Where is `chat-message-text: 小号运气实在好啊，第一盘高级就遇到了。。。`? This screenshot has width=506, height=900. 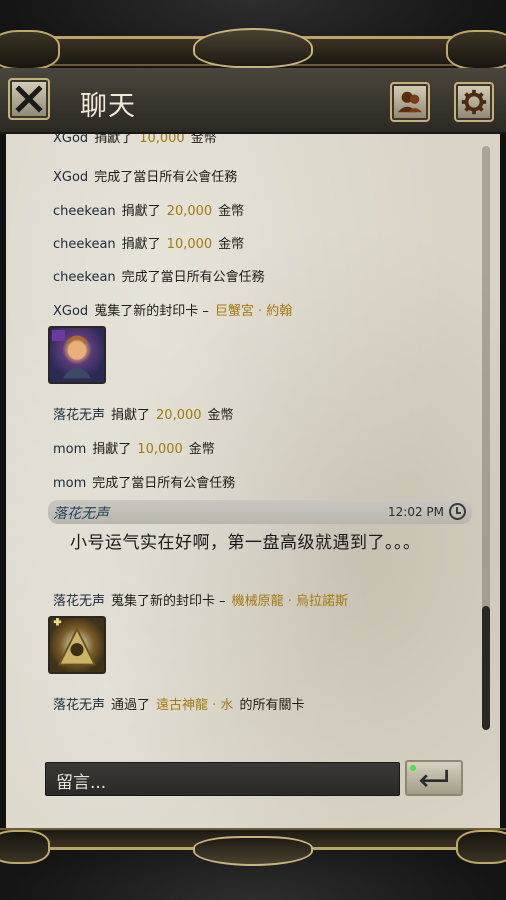
chat-message-text: 小号运气实在好啊，第一盘高级就遇到了。。。 is located at coordinates (245, 543).